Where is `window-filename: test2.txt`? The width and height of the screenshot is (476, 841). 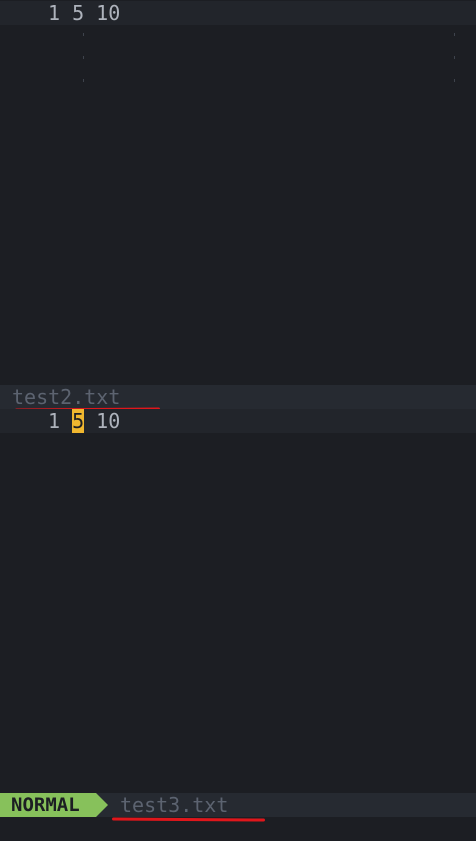 window-filename: test2.txt is located at coordinates (66, 397).